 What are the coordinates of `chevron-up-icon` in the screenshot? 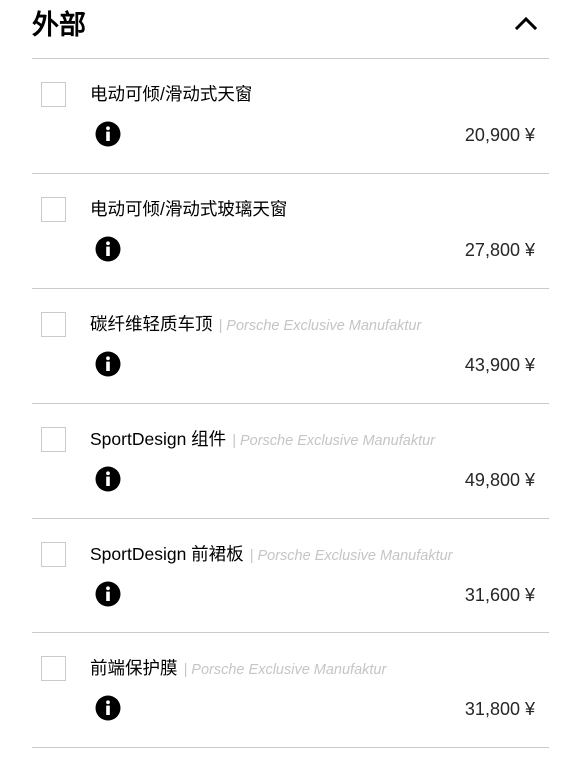 It's located at (526, 23).